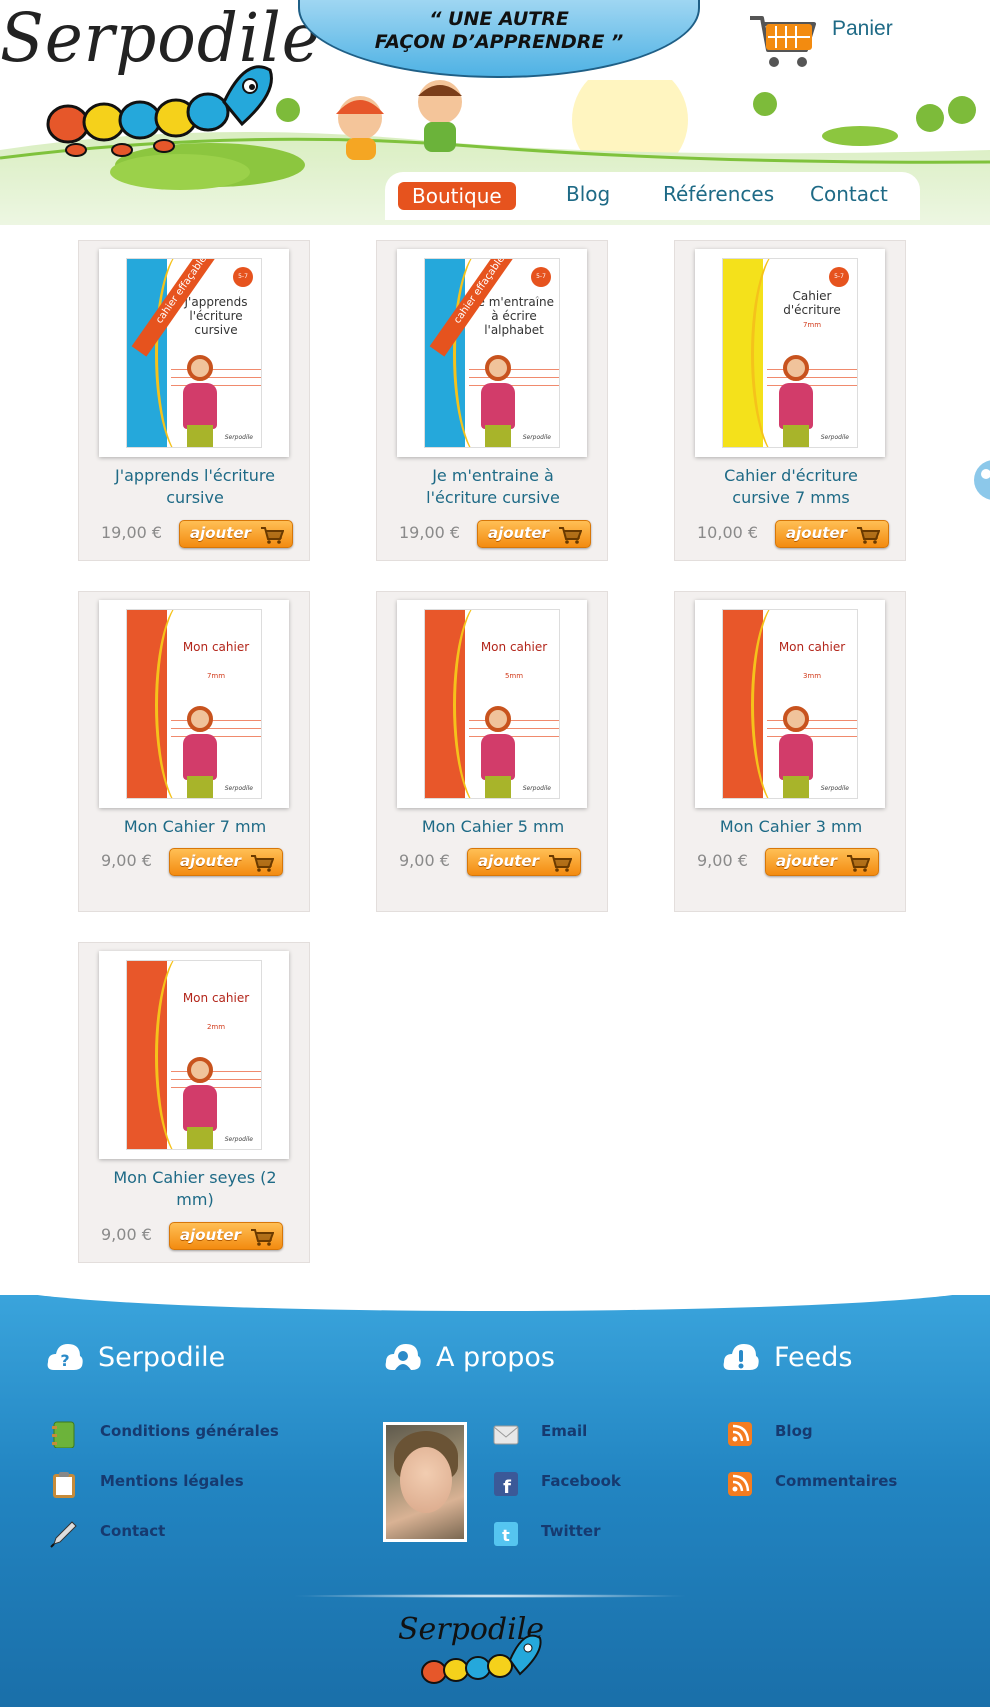 This screenshot has height=1707, width=990. What do you see at coordinates (588, 194) in the screenshot?
I see `nav-item-blog: Blog` at bounding box center [588, 194].